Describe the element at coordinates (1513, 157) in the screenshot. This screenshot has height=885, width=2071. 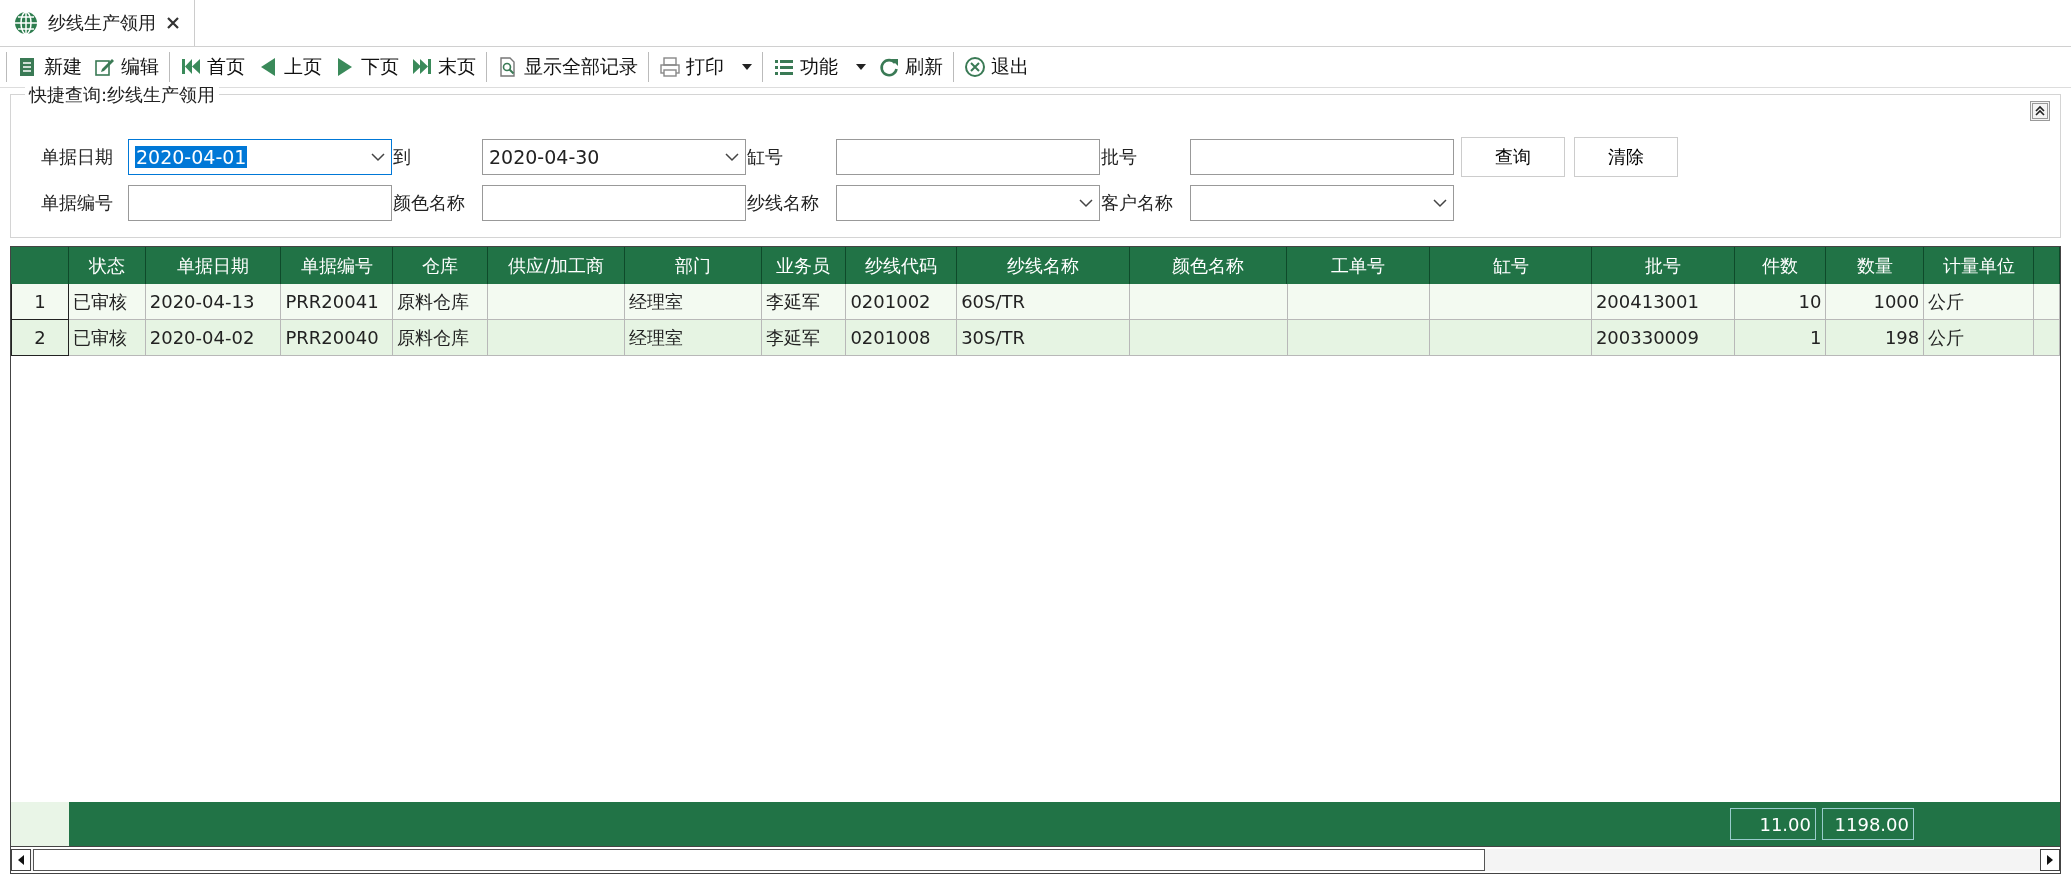
I see `query-button: 查询` at that location.